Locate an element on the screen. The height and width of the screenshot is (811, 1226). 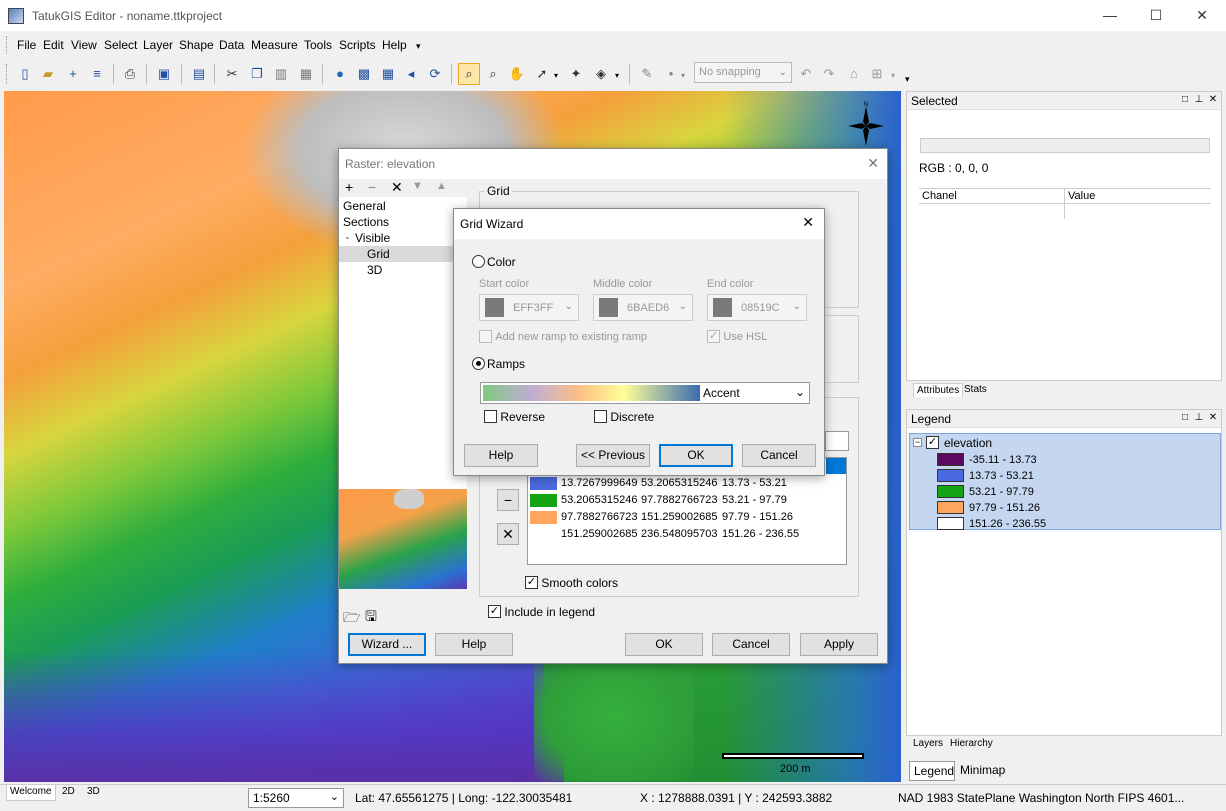
add-icon: + is located at coordinates (349, 187).